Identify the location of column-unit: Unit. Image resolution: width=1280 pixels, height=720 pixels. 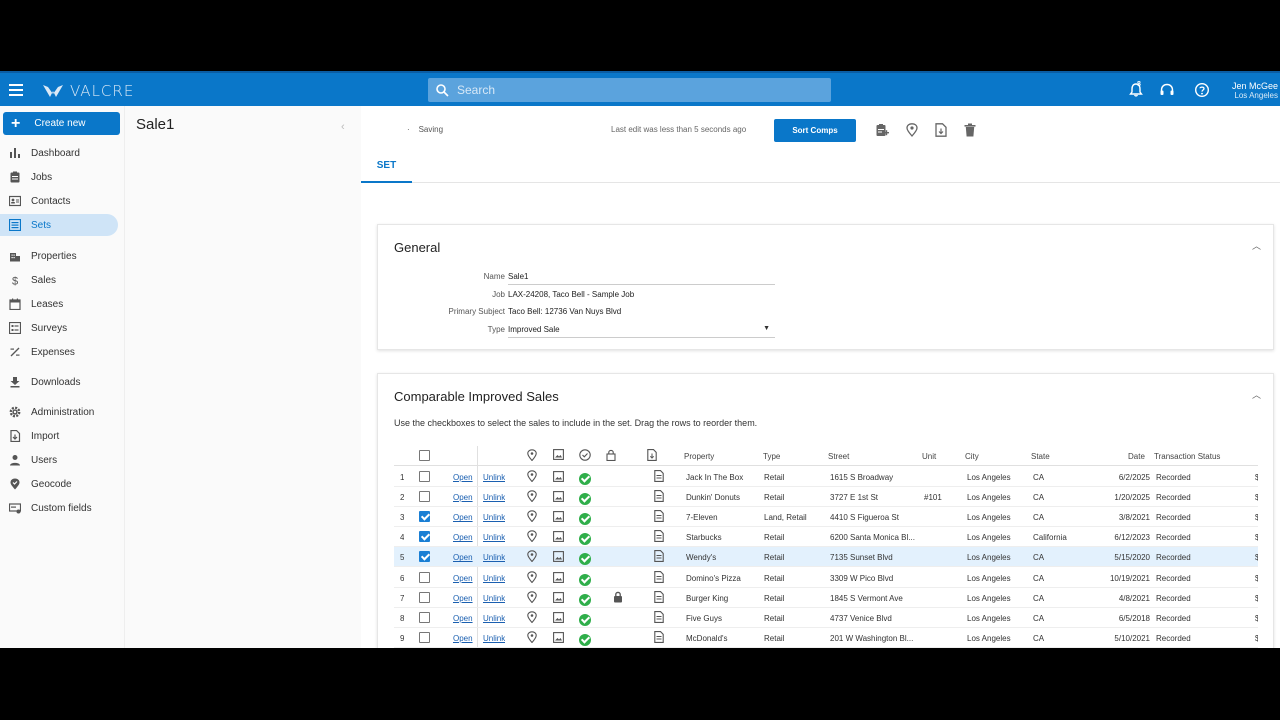
(929, 456).